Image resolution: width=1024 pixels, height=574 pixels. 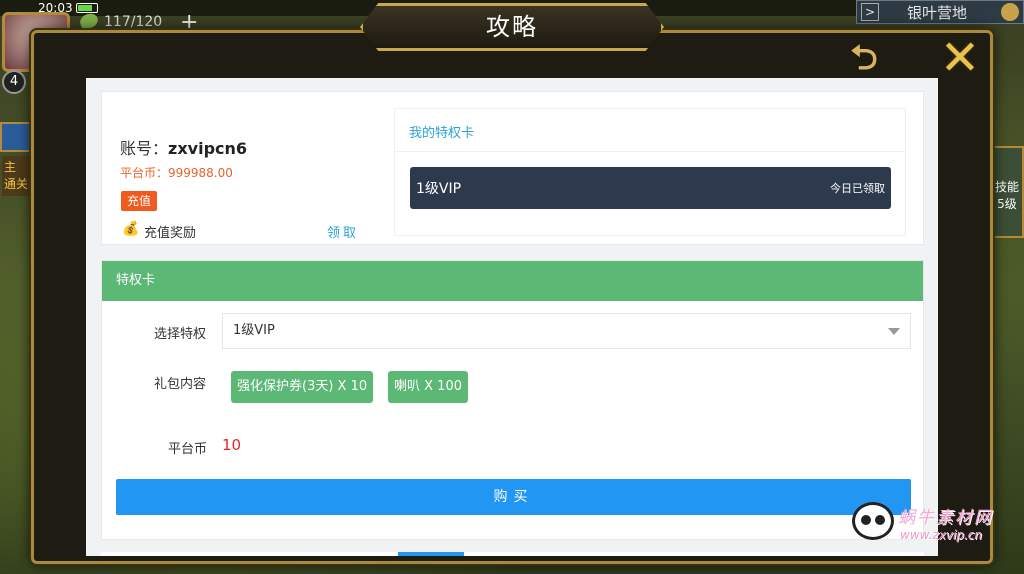 What do you see at coordinates (176, 173) in the screenshot?
I see `platform-coin-balance: 平台币：999988.00` at bounding box center [176, 173].